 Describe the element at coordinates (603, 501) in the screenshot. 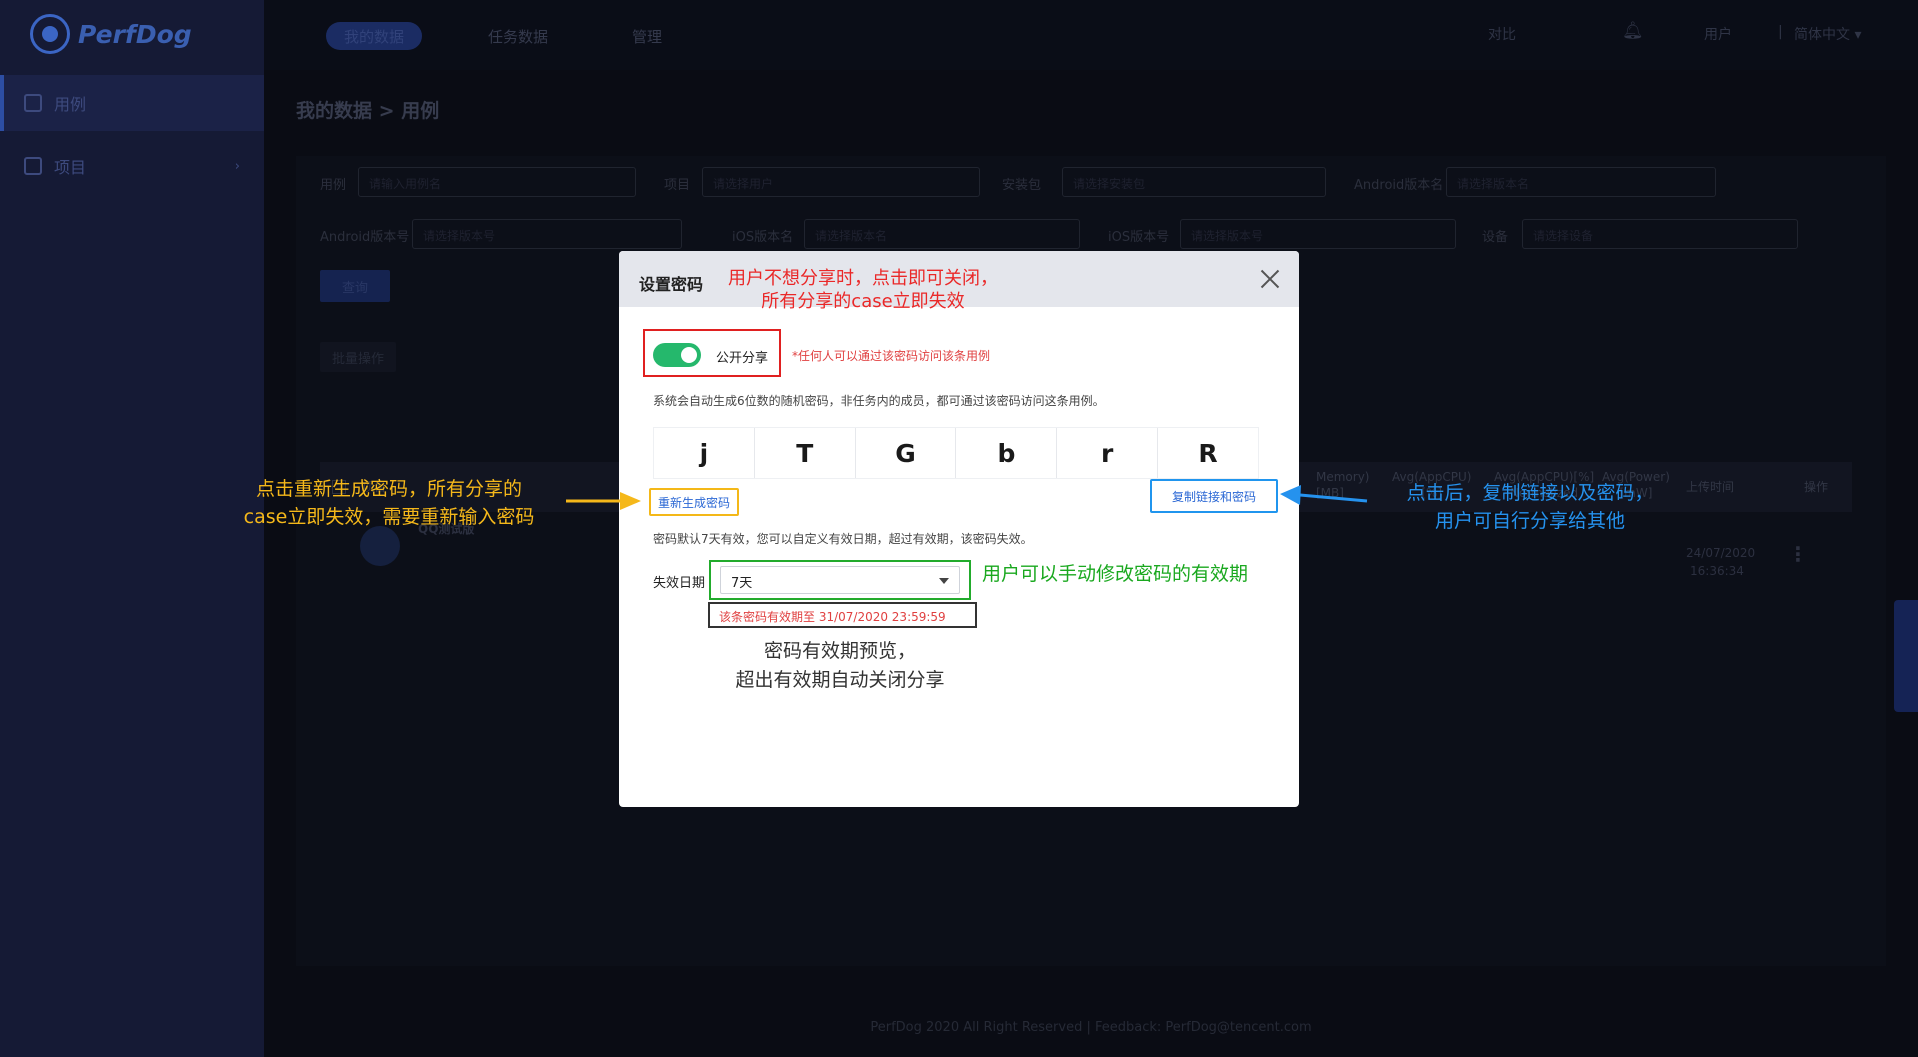

I see `yellow-arrow` at that location.